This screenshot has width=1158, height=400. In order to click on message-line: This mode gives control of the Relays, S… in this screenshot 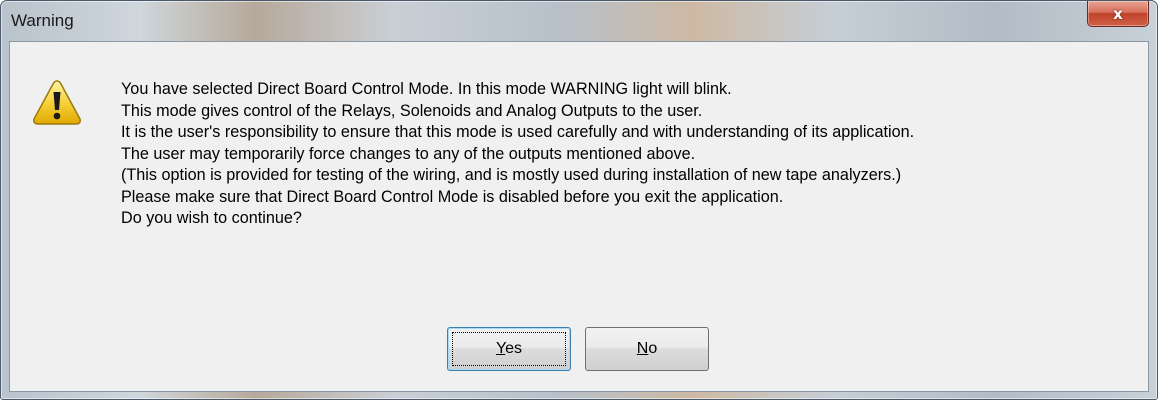, I will do `click(412, 110)`.